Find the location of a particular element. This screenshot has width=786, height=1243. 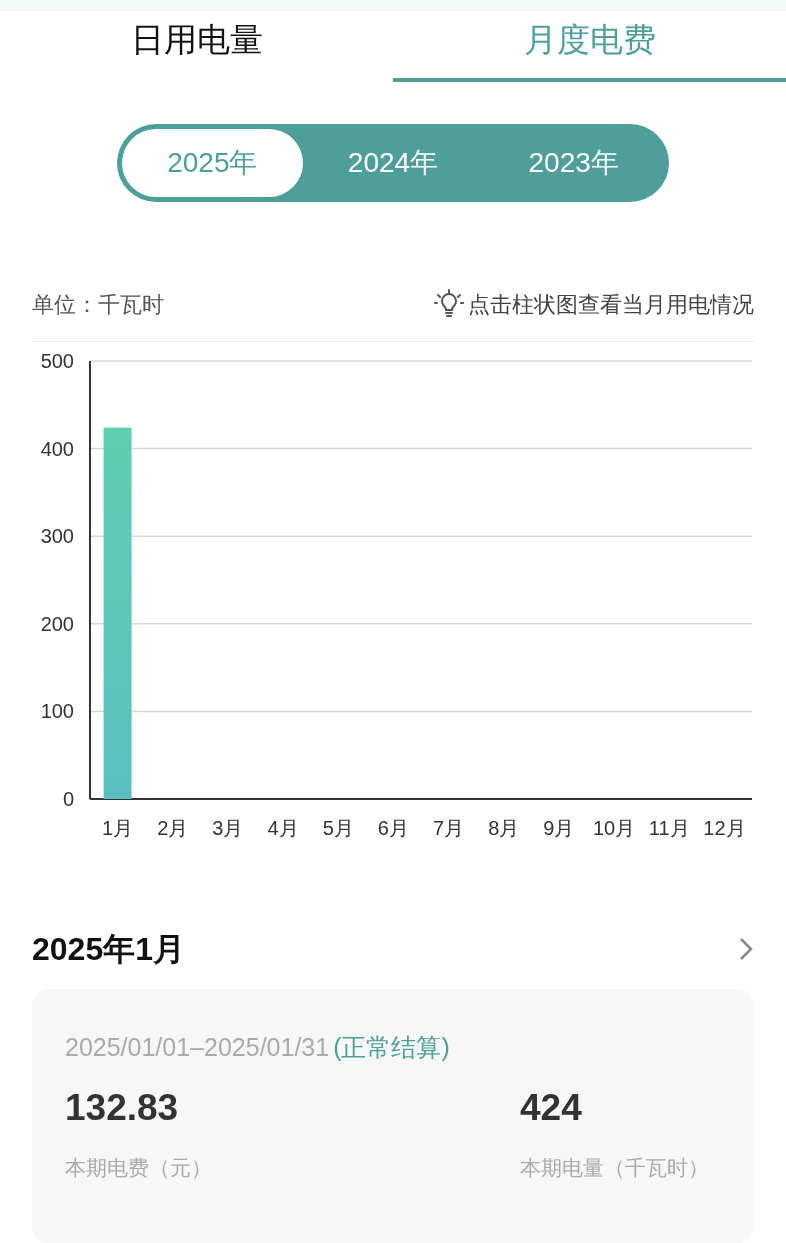

y-tick-label: 500 is located at coordinates (57, 360).